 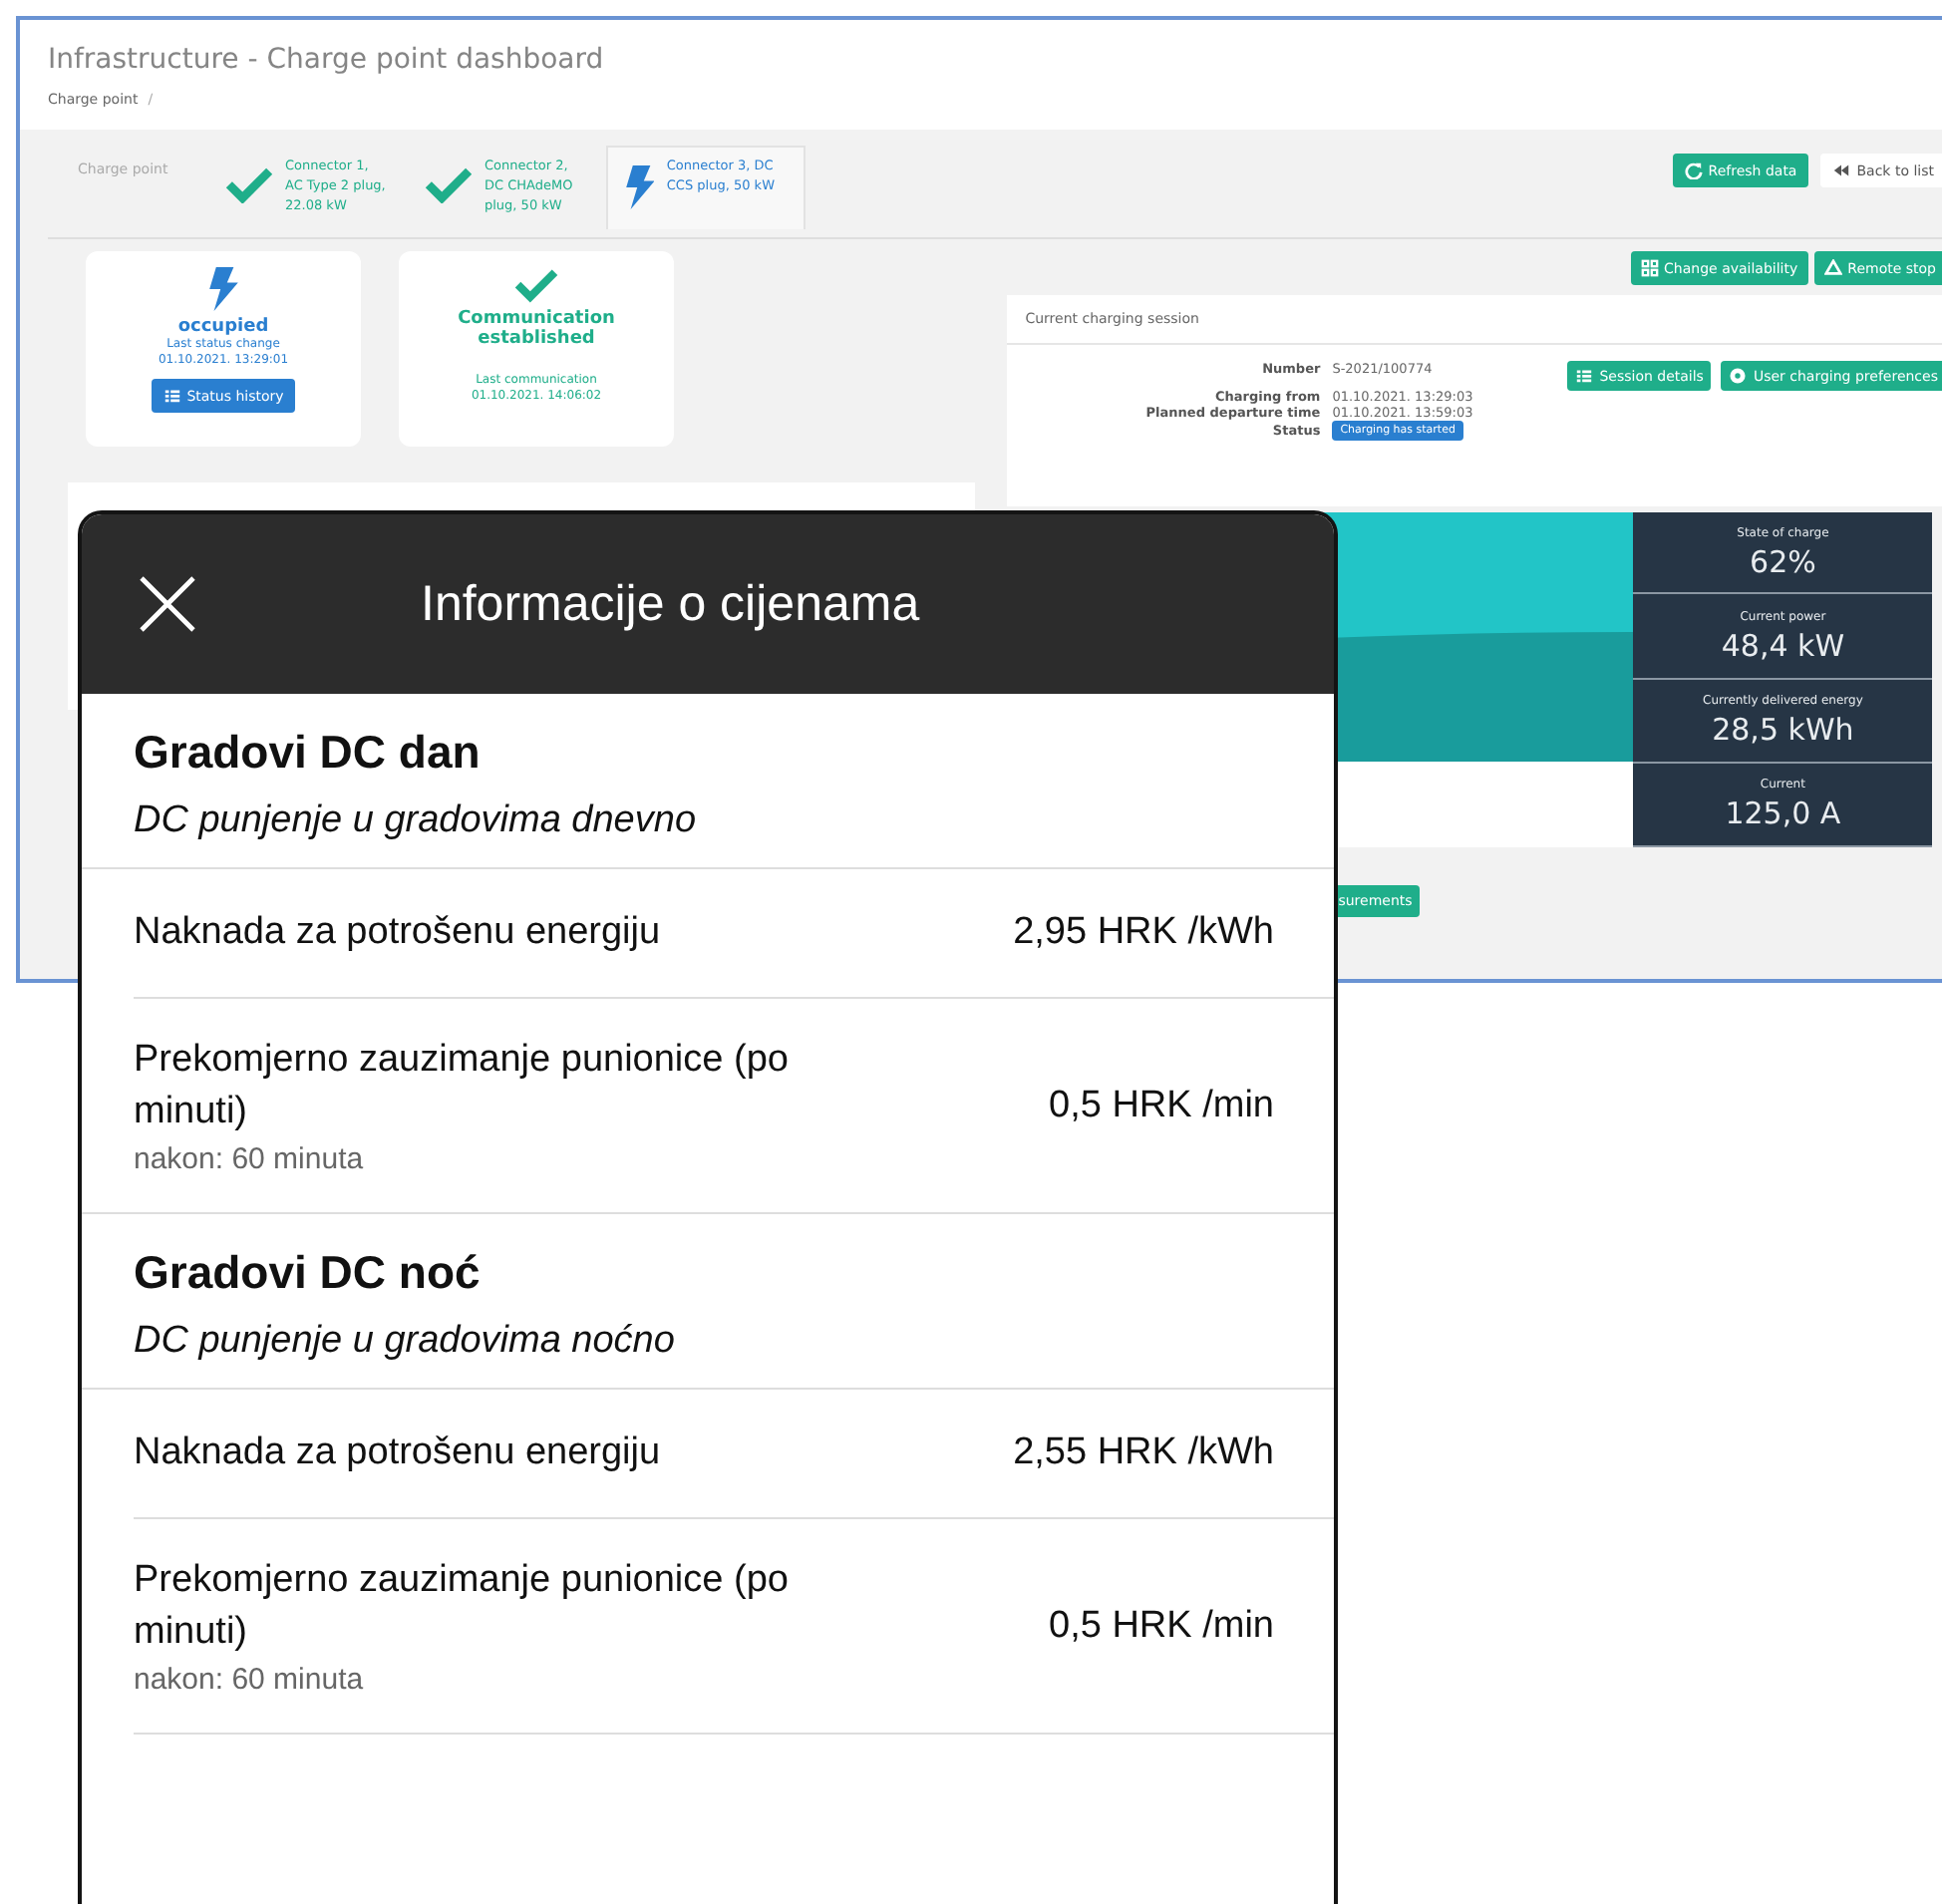 I want to click on refresh-icon, so click(x=1693, y=170).